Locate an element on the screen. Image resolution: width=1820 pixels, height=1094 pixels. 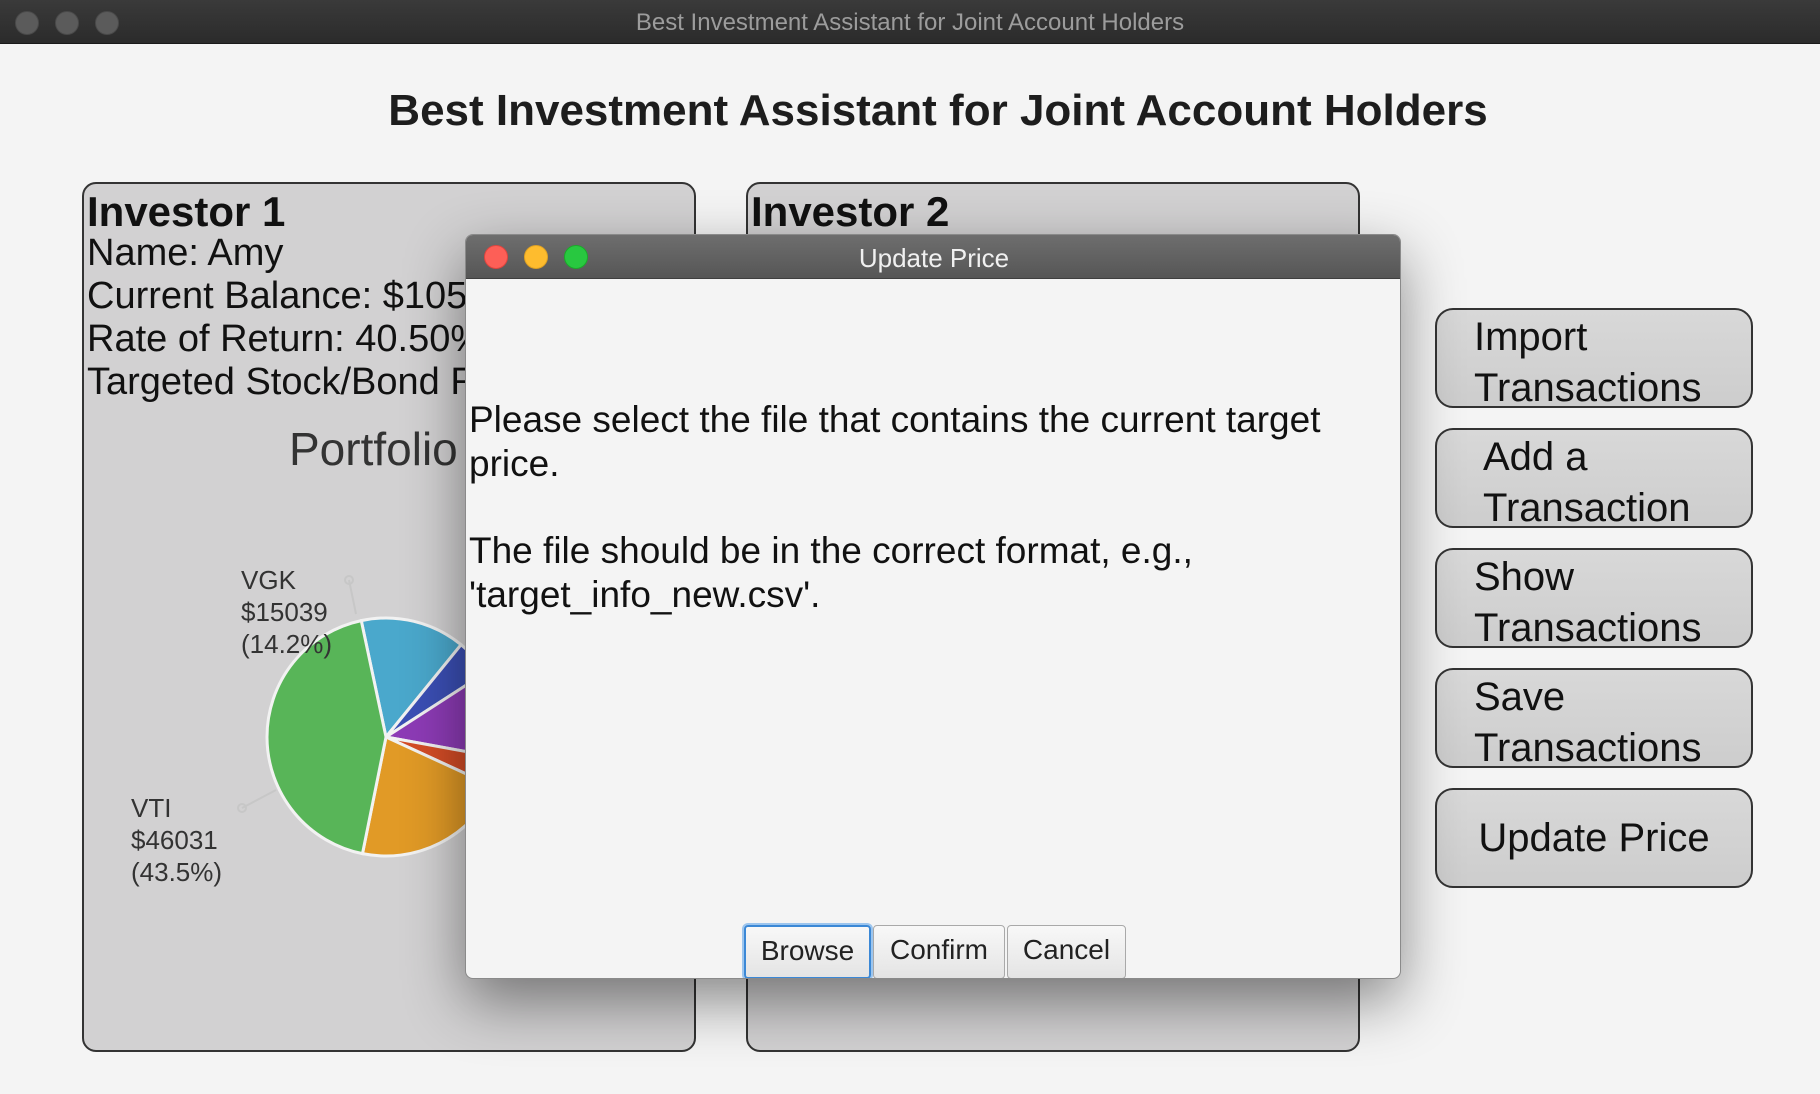
dialog-title: Update Price is located at coordinates (934, 258).